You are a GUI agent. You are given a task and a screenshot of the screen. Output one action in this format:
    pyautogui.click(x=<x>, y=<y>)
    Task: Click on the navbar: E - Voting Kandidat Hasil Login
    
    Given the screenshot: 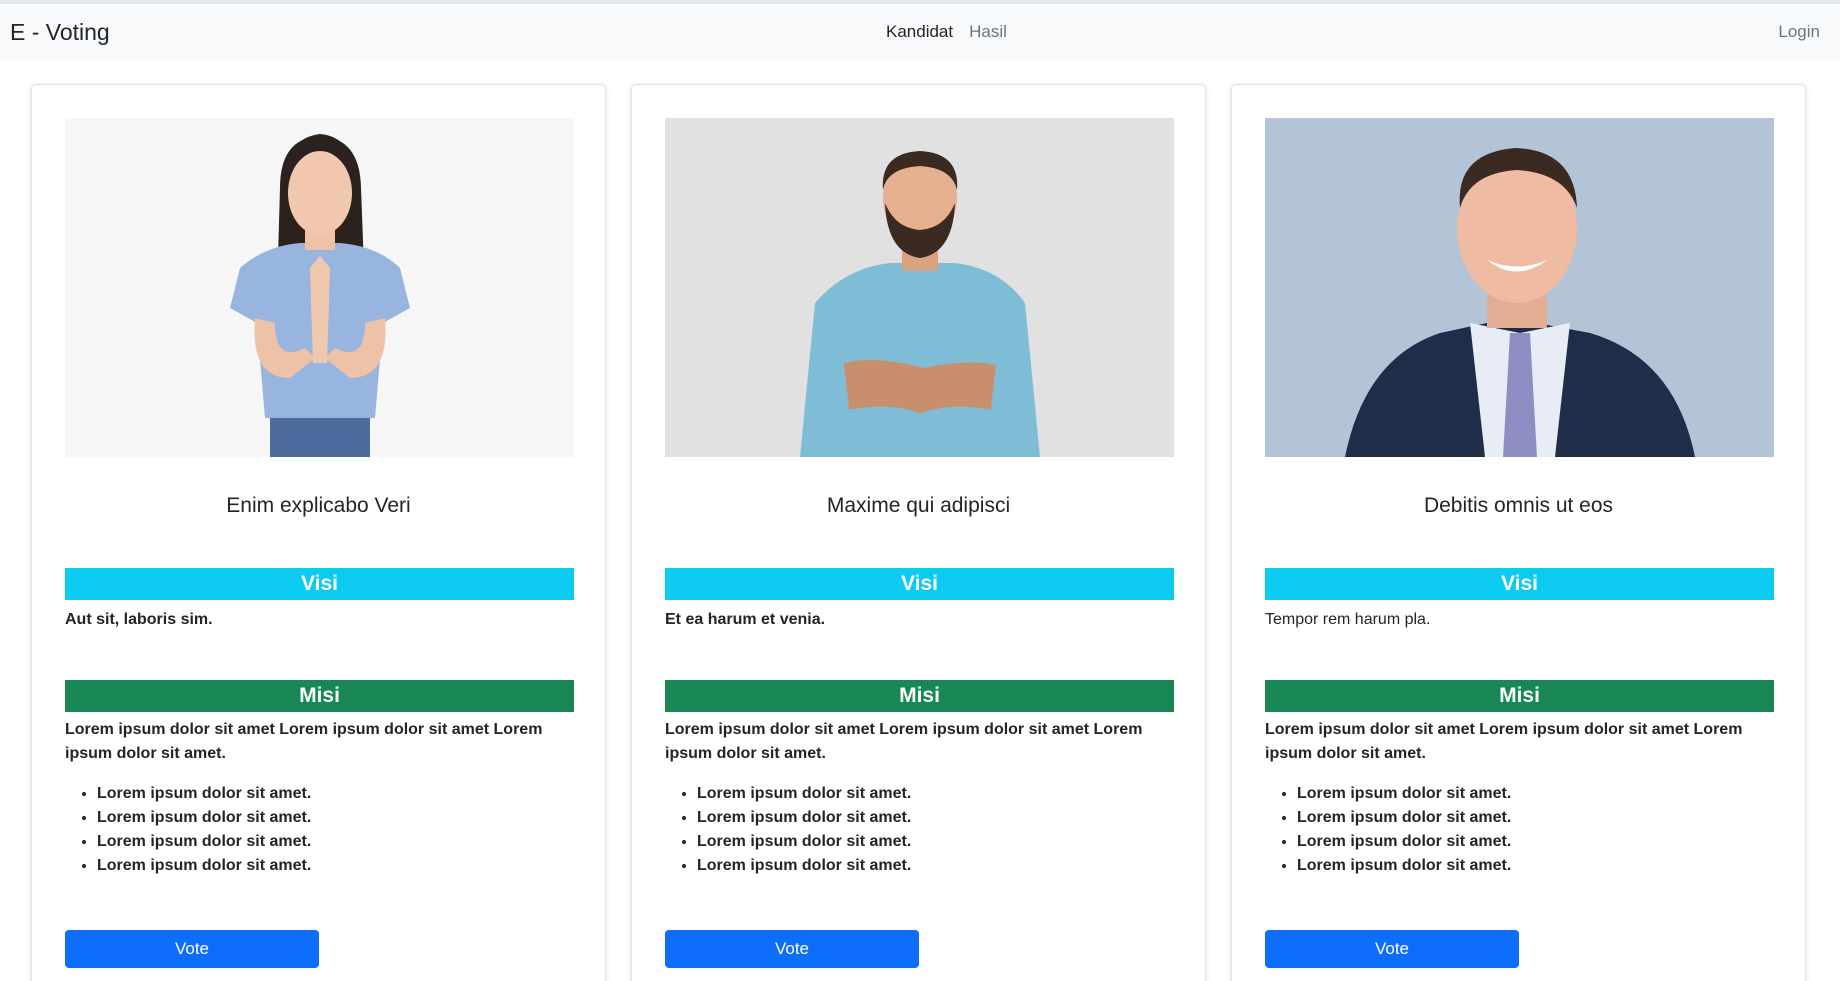 What is the action you would take?
    pyautogui.click(x=920, y=32)
    